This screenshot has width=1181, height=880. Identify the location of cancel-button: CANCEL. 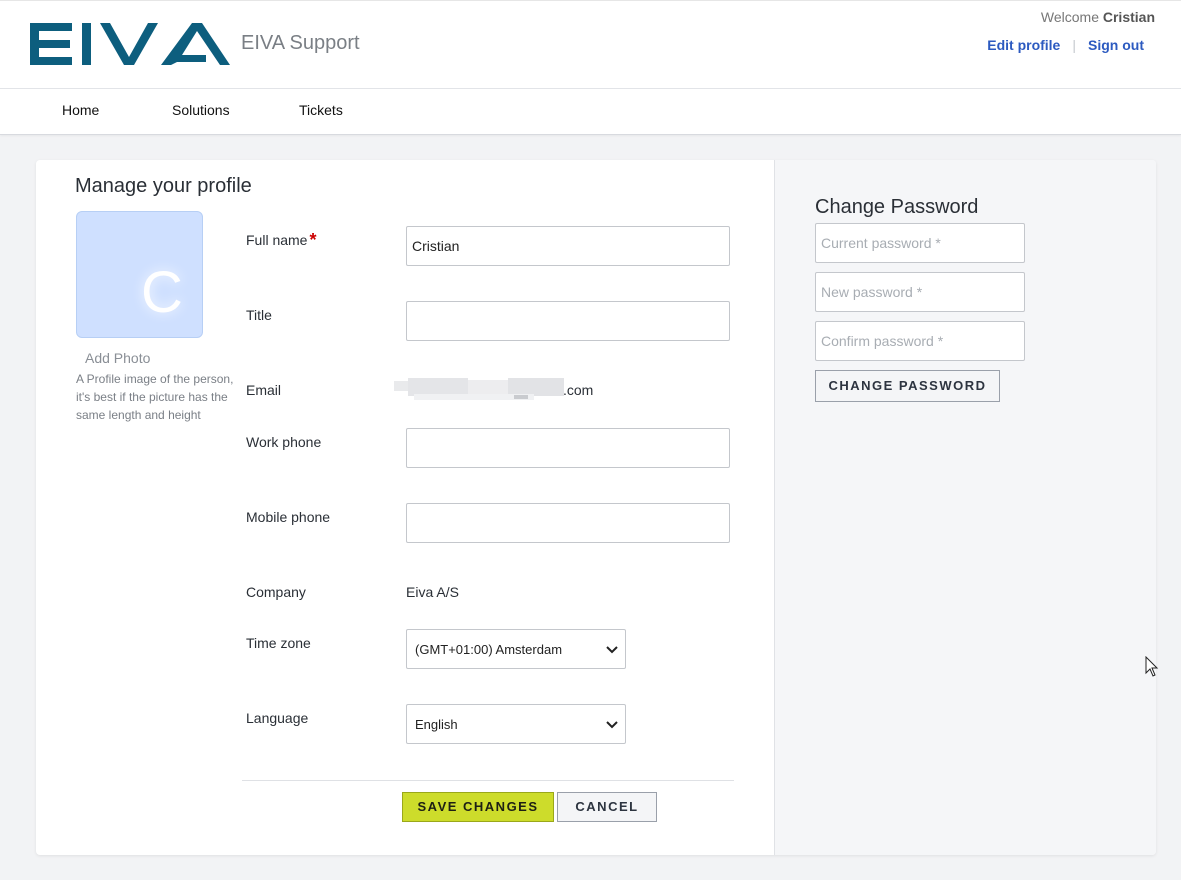
(607, 807).